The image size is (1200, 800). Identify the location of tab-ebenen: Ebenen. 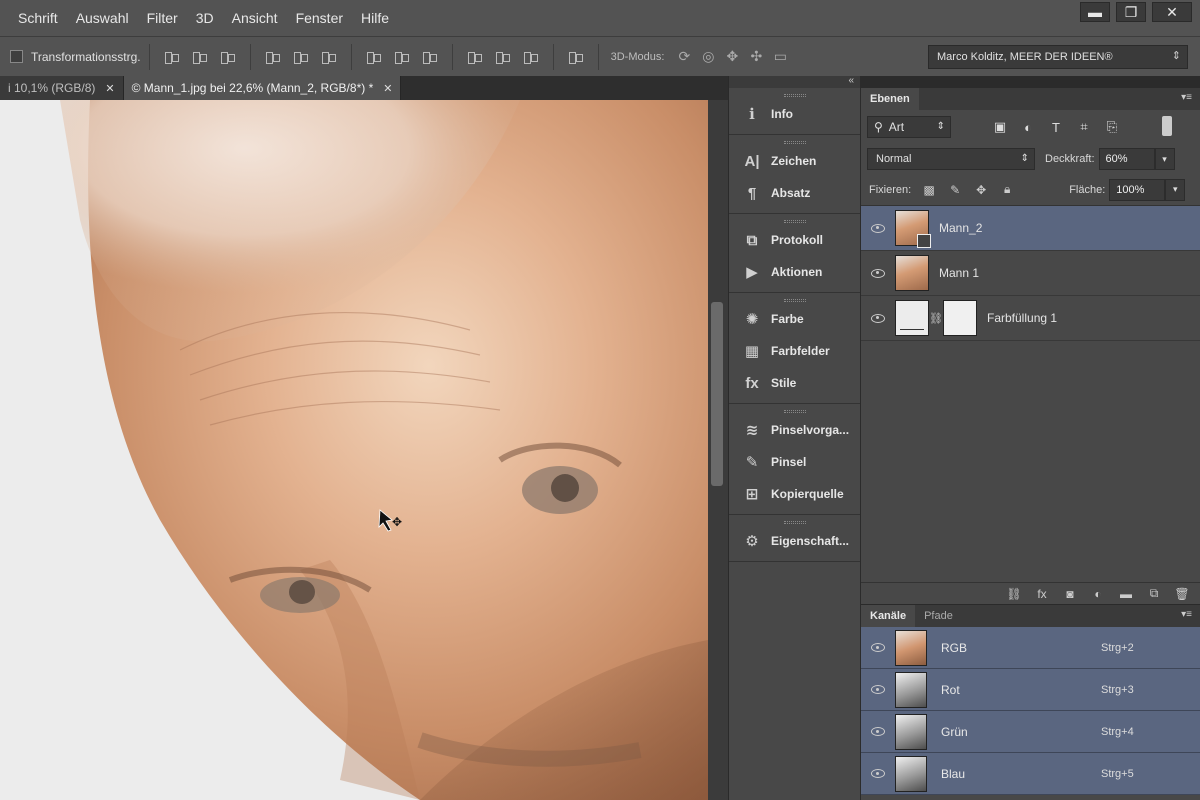
(890, 99).